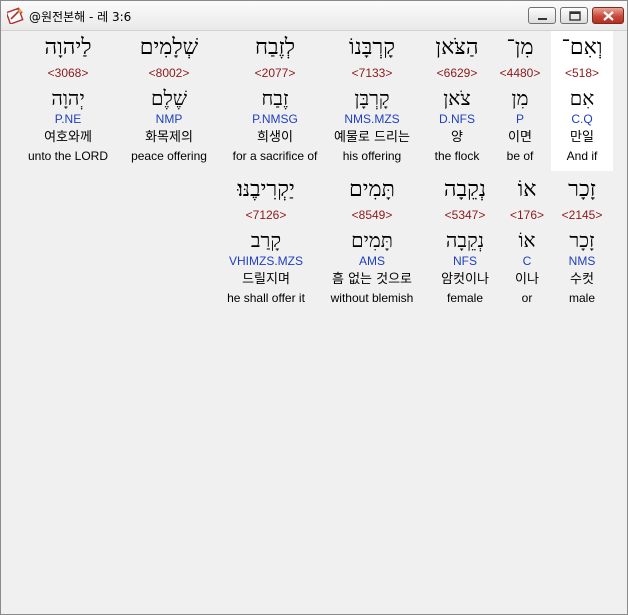 The width and height of the screenshot is (628, 615). Describe the element at coordinates (275, 119) in the screenshot. I see `morphology-code: P.NMSG` at that location.